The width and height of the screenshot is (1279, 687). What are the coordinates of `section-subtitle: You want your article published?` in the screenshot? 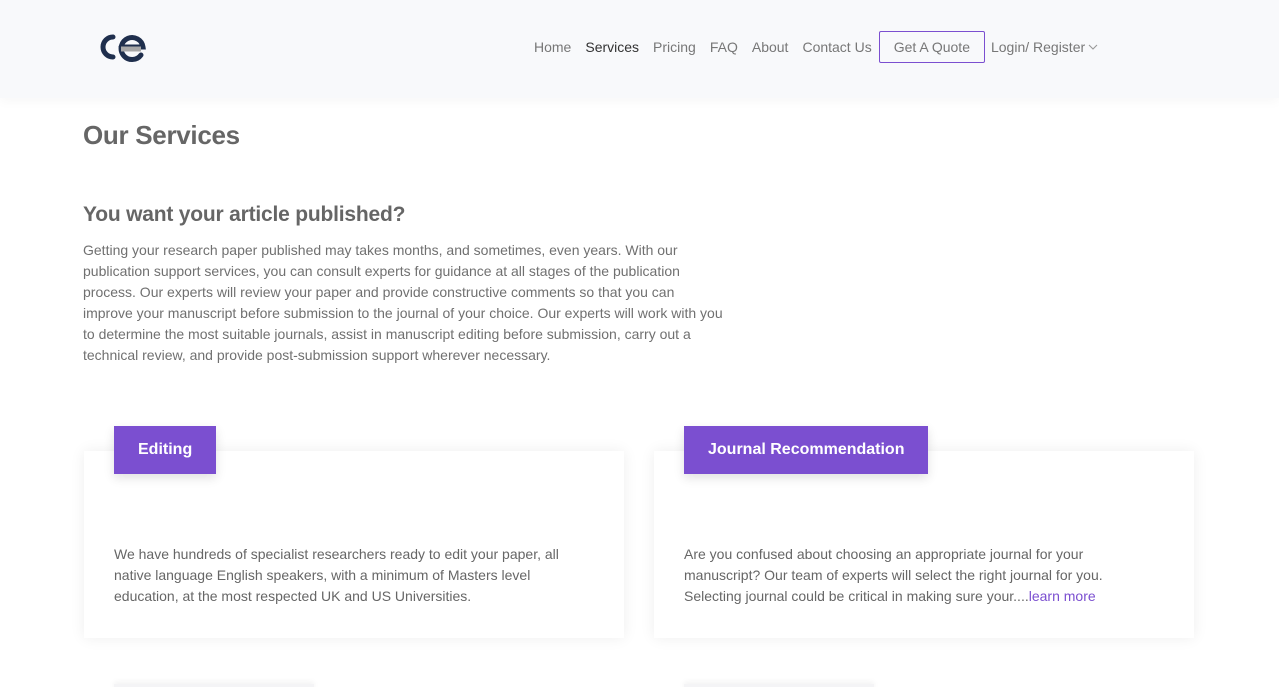 It's located at (244, 214).